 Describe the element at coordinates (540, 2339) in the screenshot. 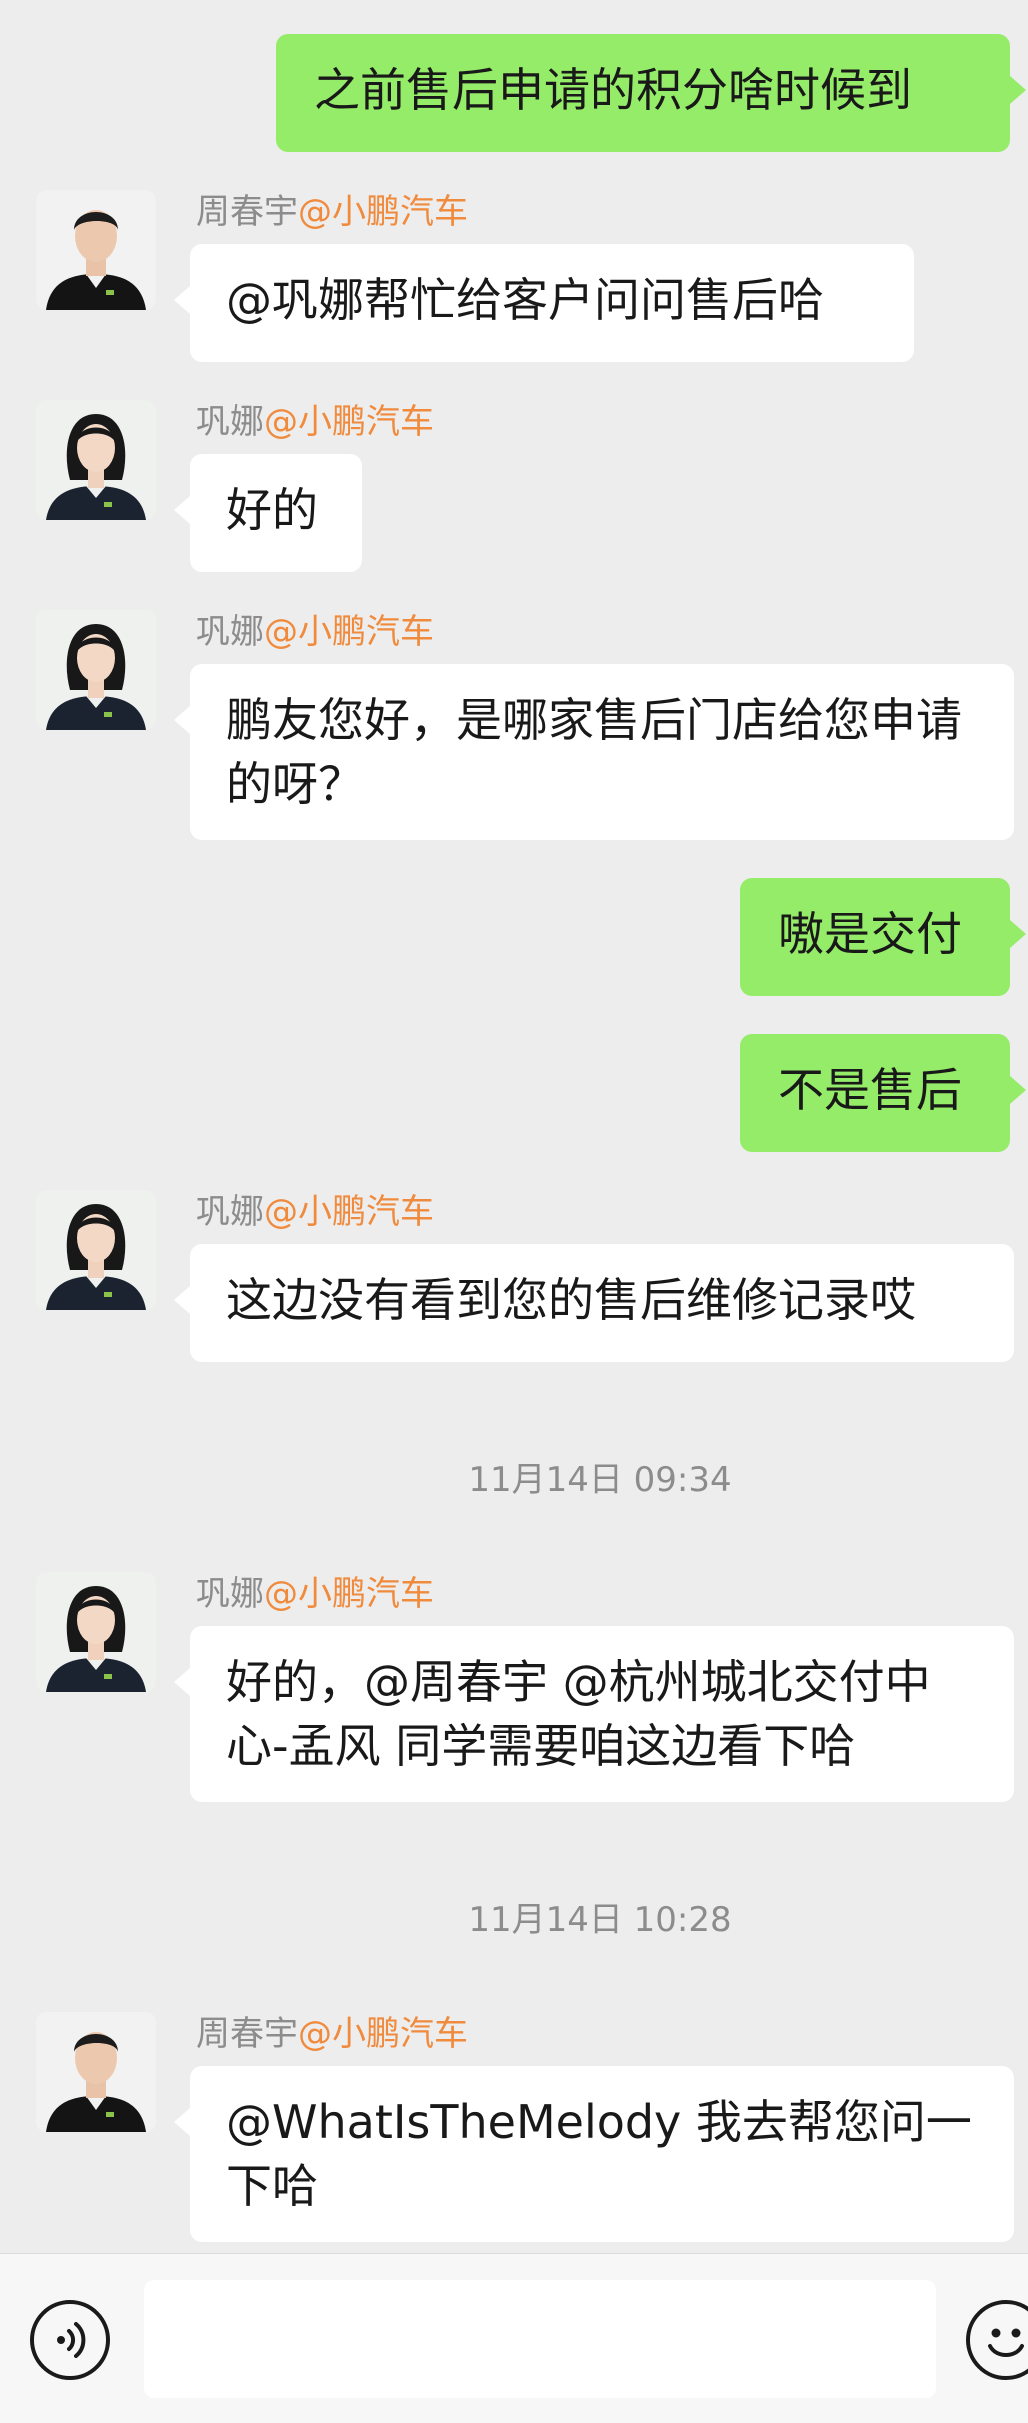

I see `message-input` at that location.